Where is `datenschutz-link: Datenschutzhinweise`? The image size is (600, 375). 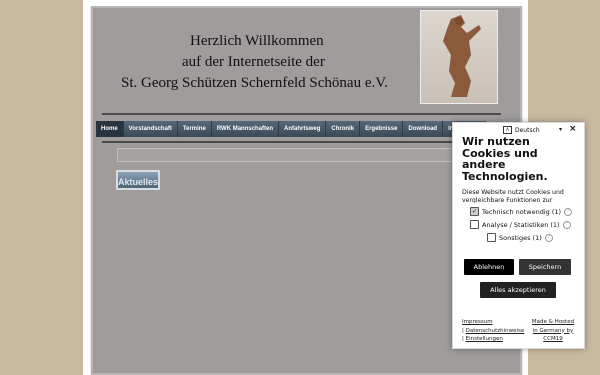
datenschutz-link: Datenschutzhinweise is located at coordinates (495, 331).